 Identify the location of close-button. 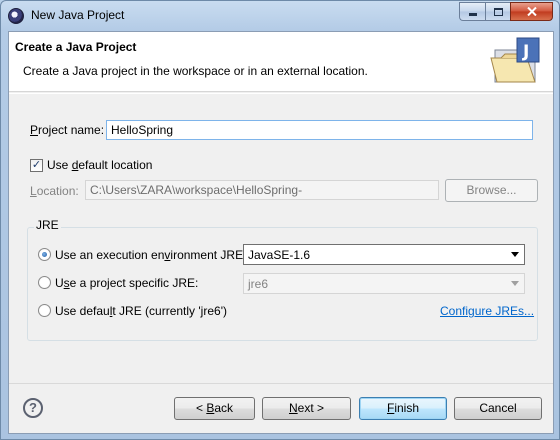
(531, 11).